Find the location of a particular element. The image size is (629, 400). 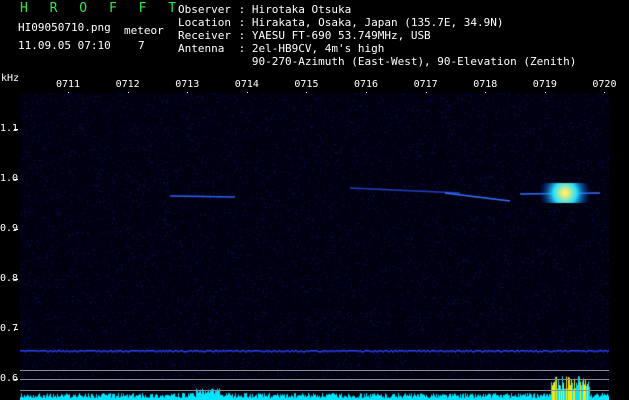

x-tick-label: 0718 is located at coordinates (485, 84).